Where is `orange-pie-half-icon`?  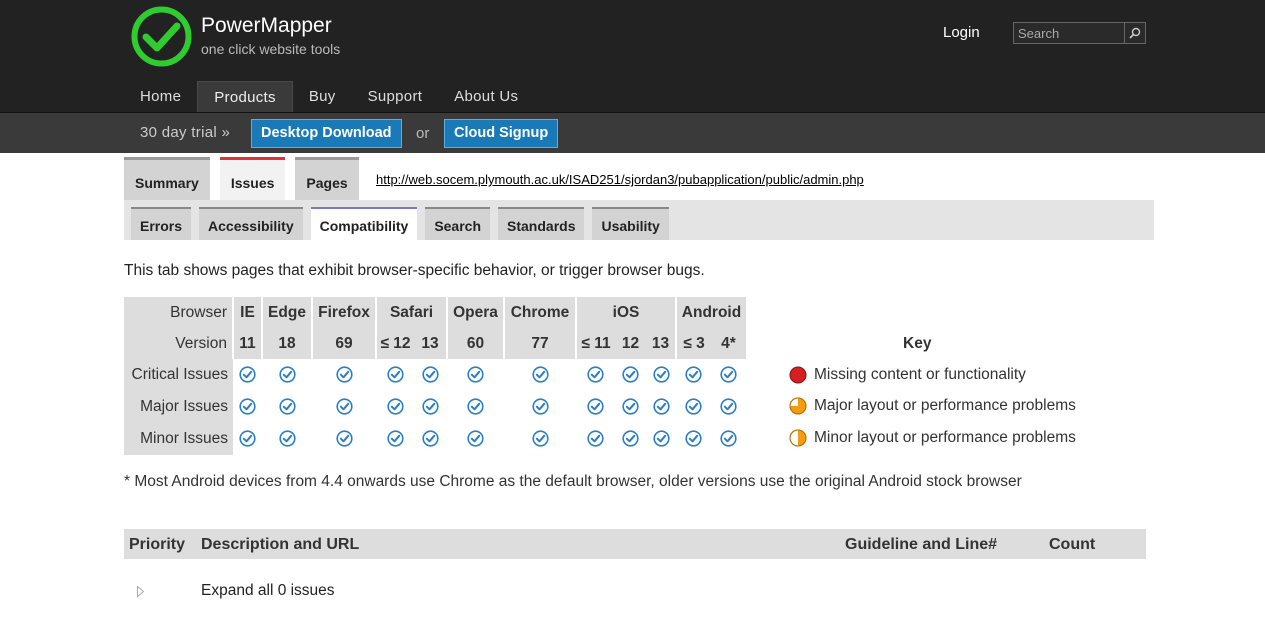
orange-pie-half-icon is located at coordinates (798, 438).